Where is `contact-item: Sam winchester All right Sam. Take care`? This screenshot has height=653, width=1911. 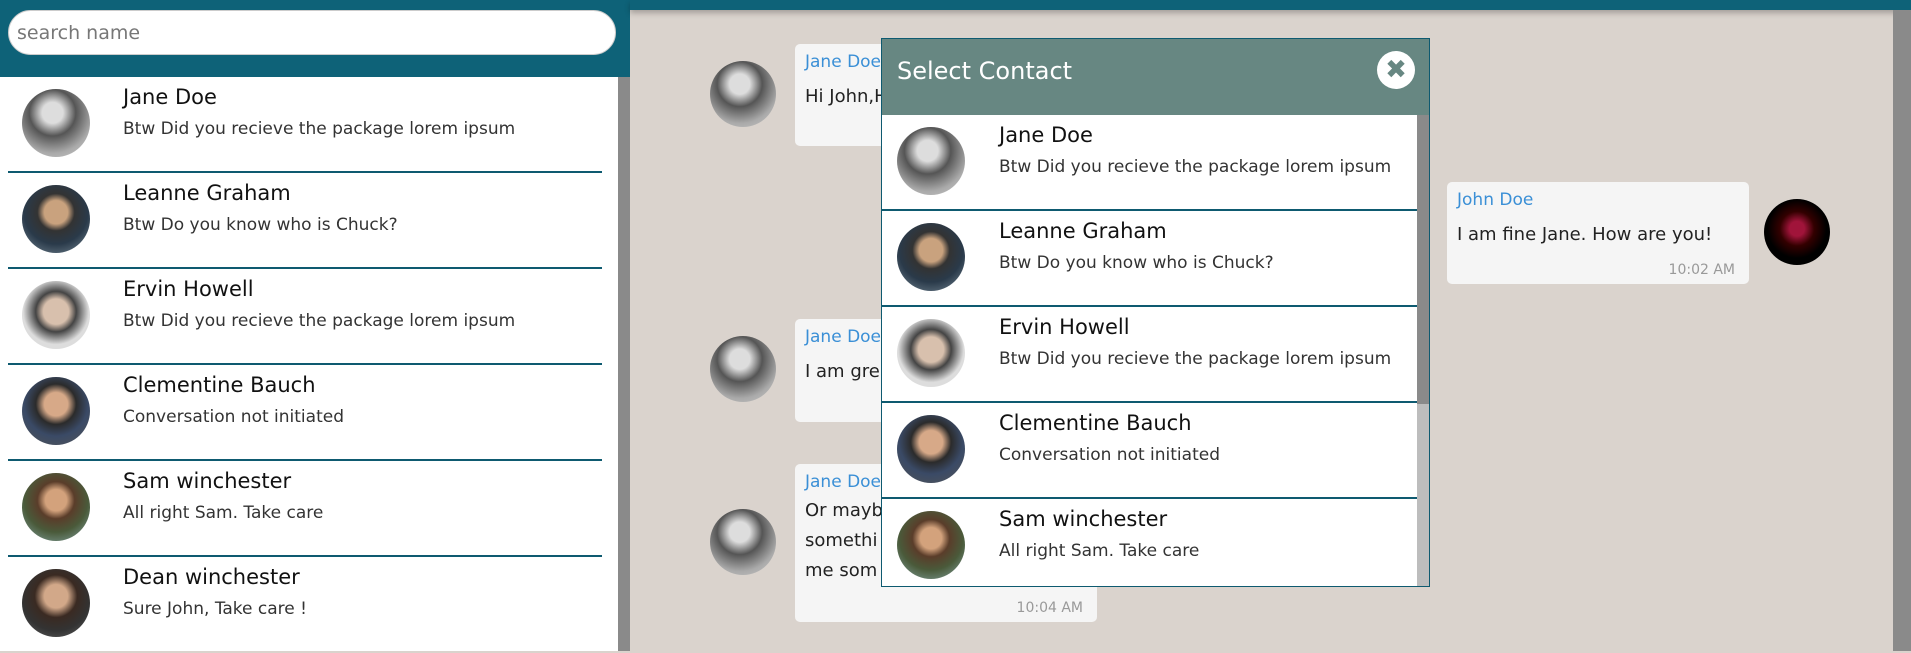
contact-item: Sam winchester All right Sam. Take care is located at coordinates (305, 509).